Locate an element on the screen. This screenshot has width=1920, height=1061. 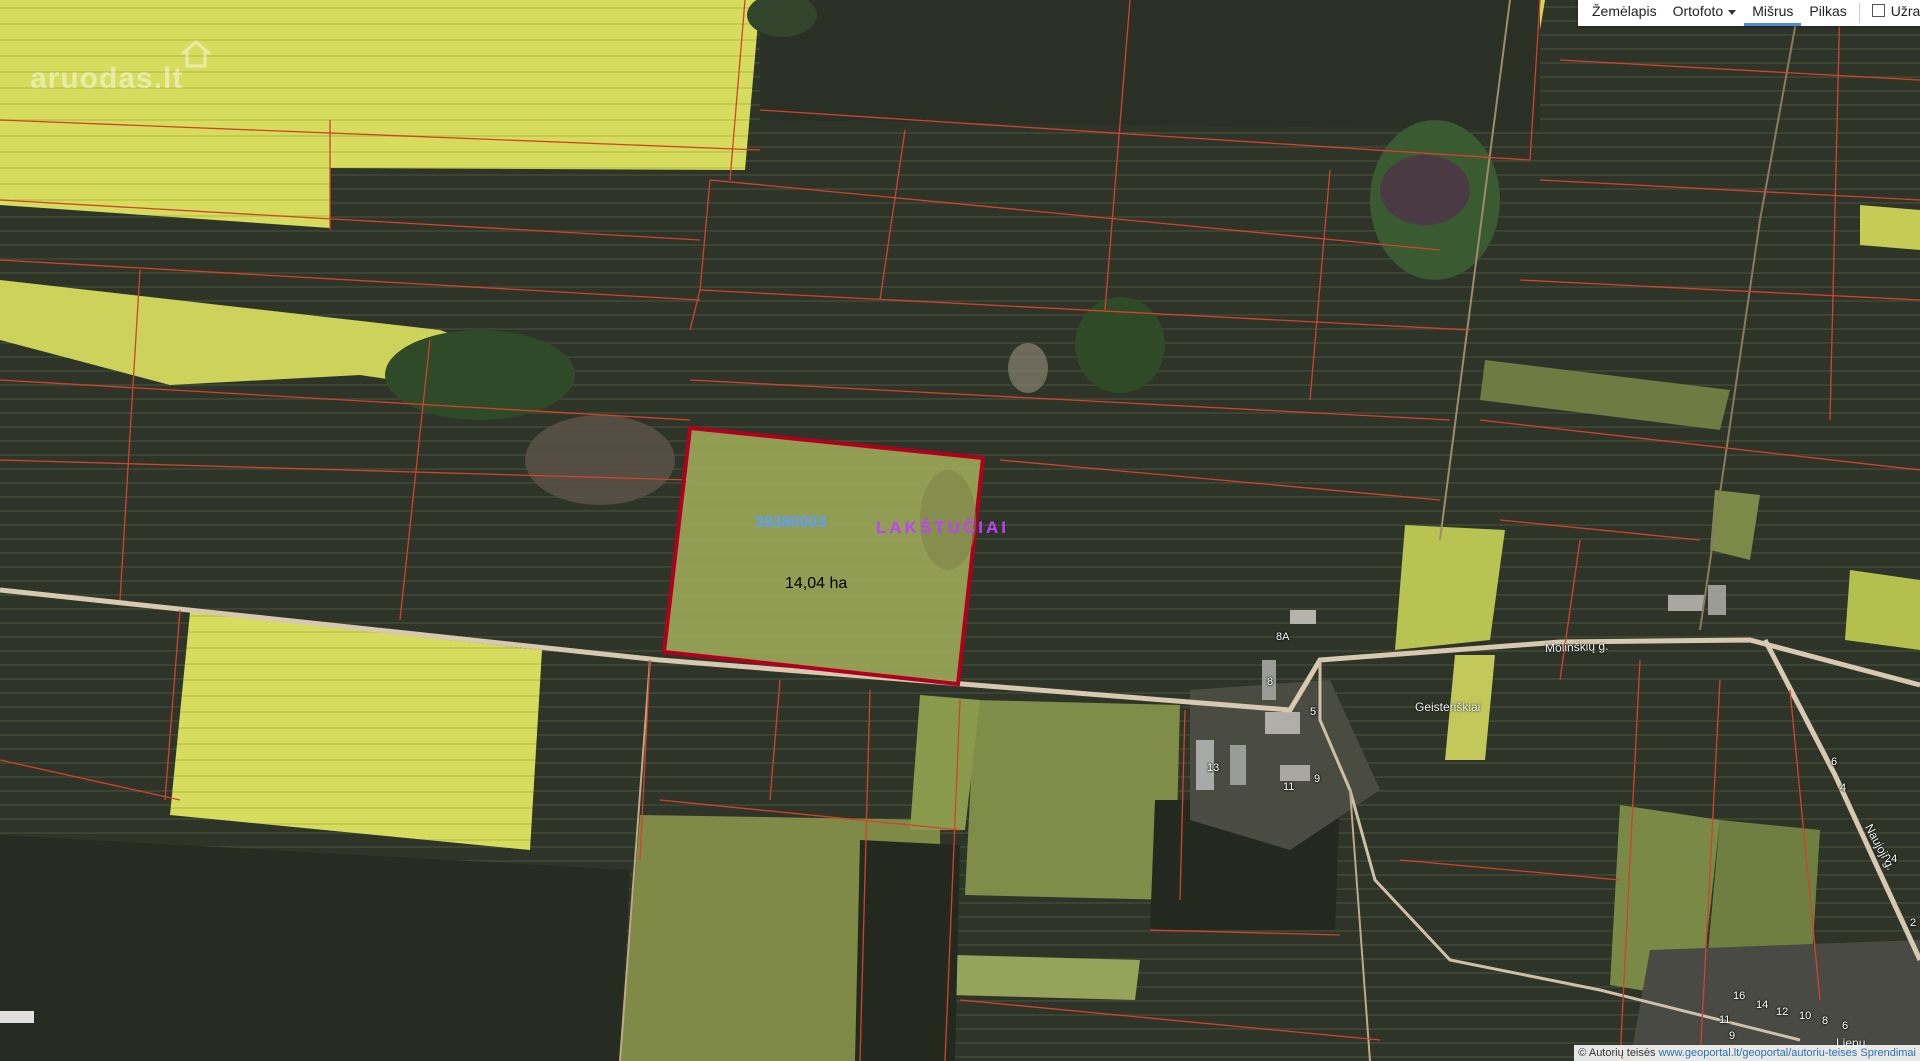
map-type-toolbar: Žemėlapis Ortofoto Mišrus Pilkas Užrašai is located at coordinates (1749, 13).